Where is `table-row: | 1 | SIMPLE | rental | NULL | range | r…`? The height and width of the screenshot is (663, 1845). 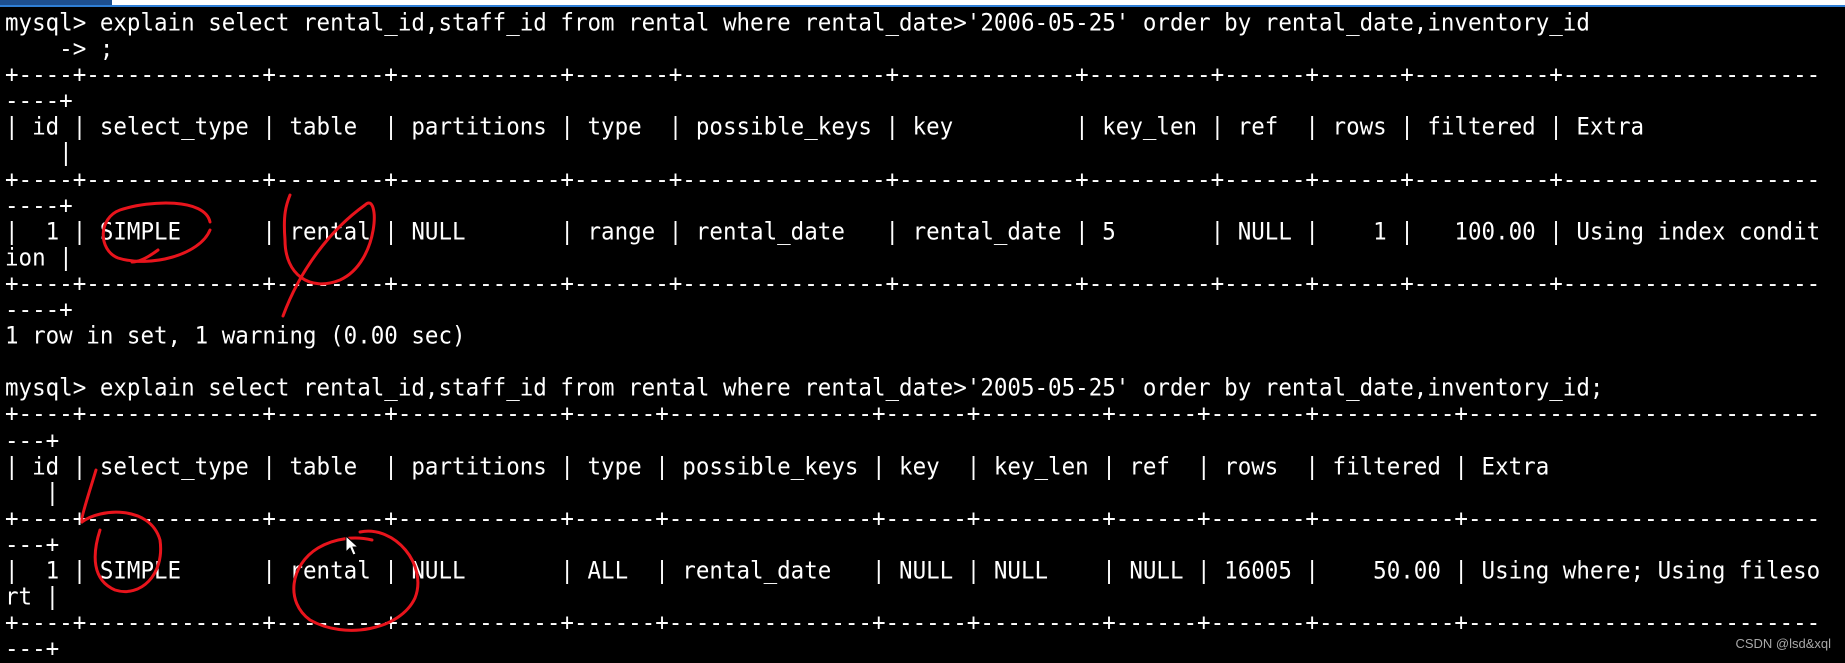
table-row: | 1 | SIMPLE | rental | NULL | range | r… is located at coordinates (913, 231).